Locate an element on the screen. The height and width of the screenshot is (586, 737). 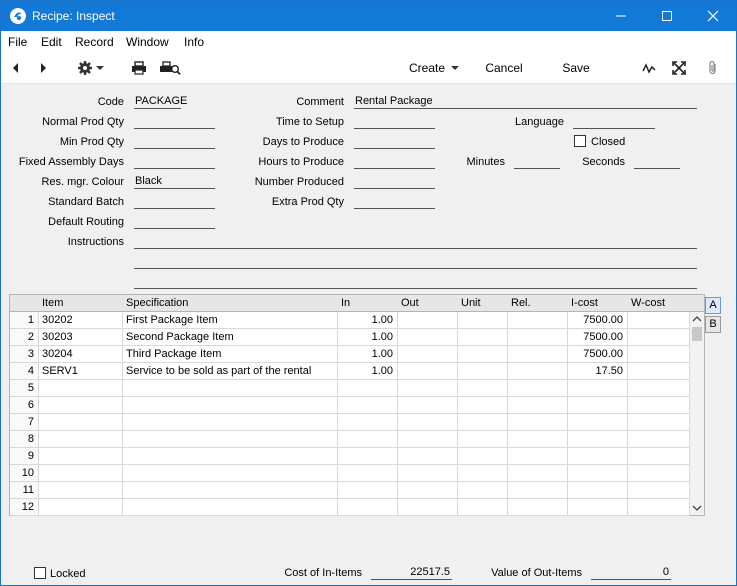
item-cell: 30202 is located at coordinates (81, 320).